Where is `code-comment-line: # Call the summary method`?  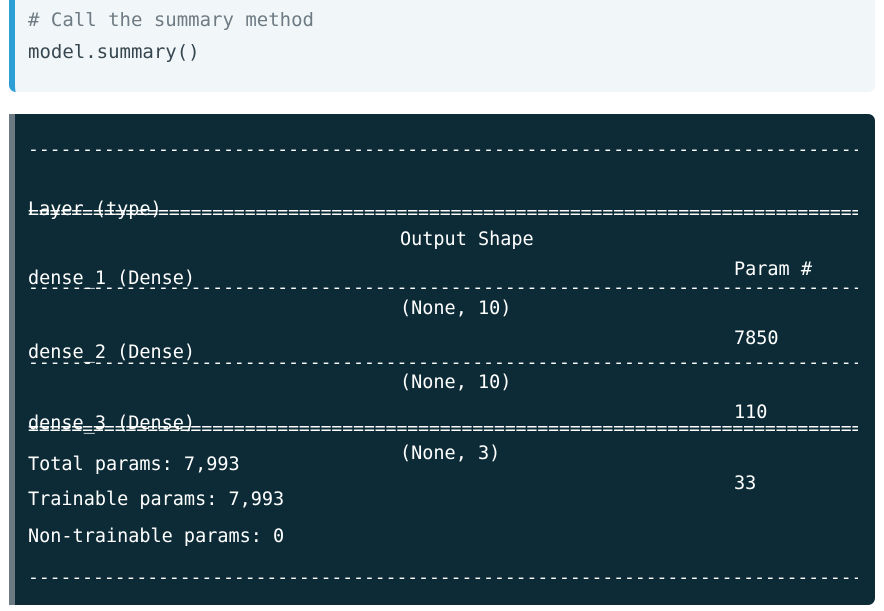
code-comment-line: # Call the summary method is located at coordinates (171, 20).